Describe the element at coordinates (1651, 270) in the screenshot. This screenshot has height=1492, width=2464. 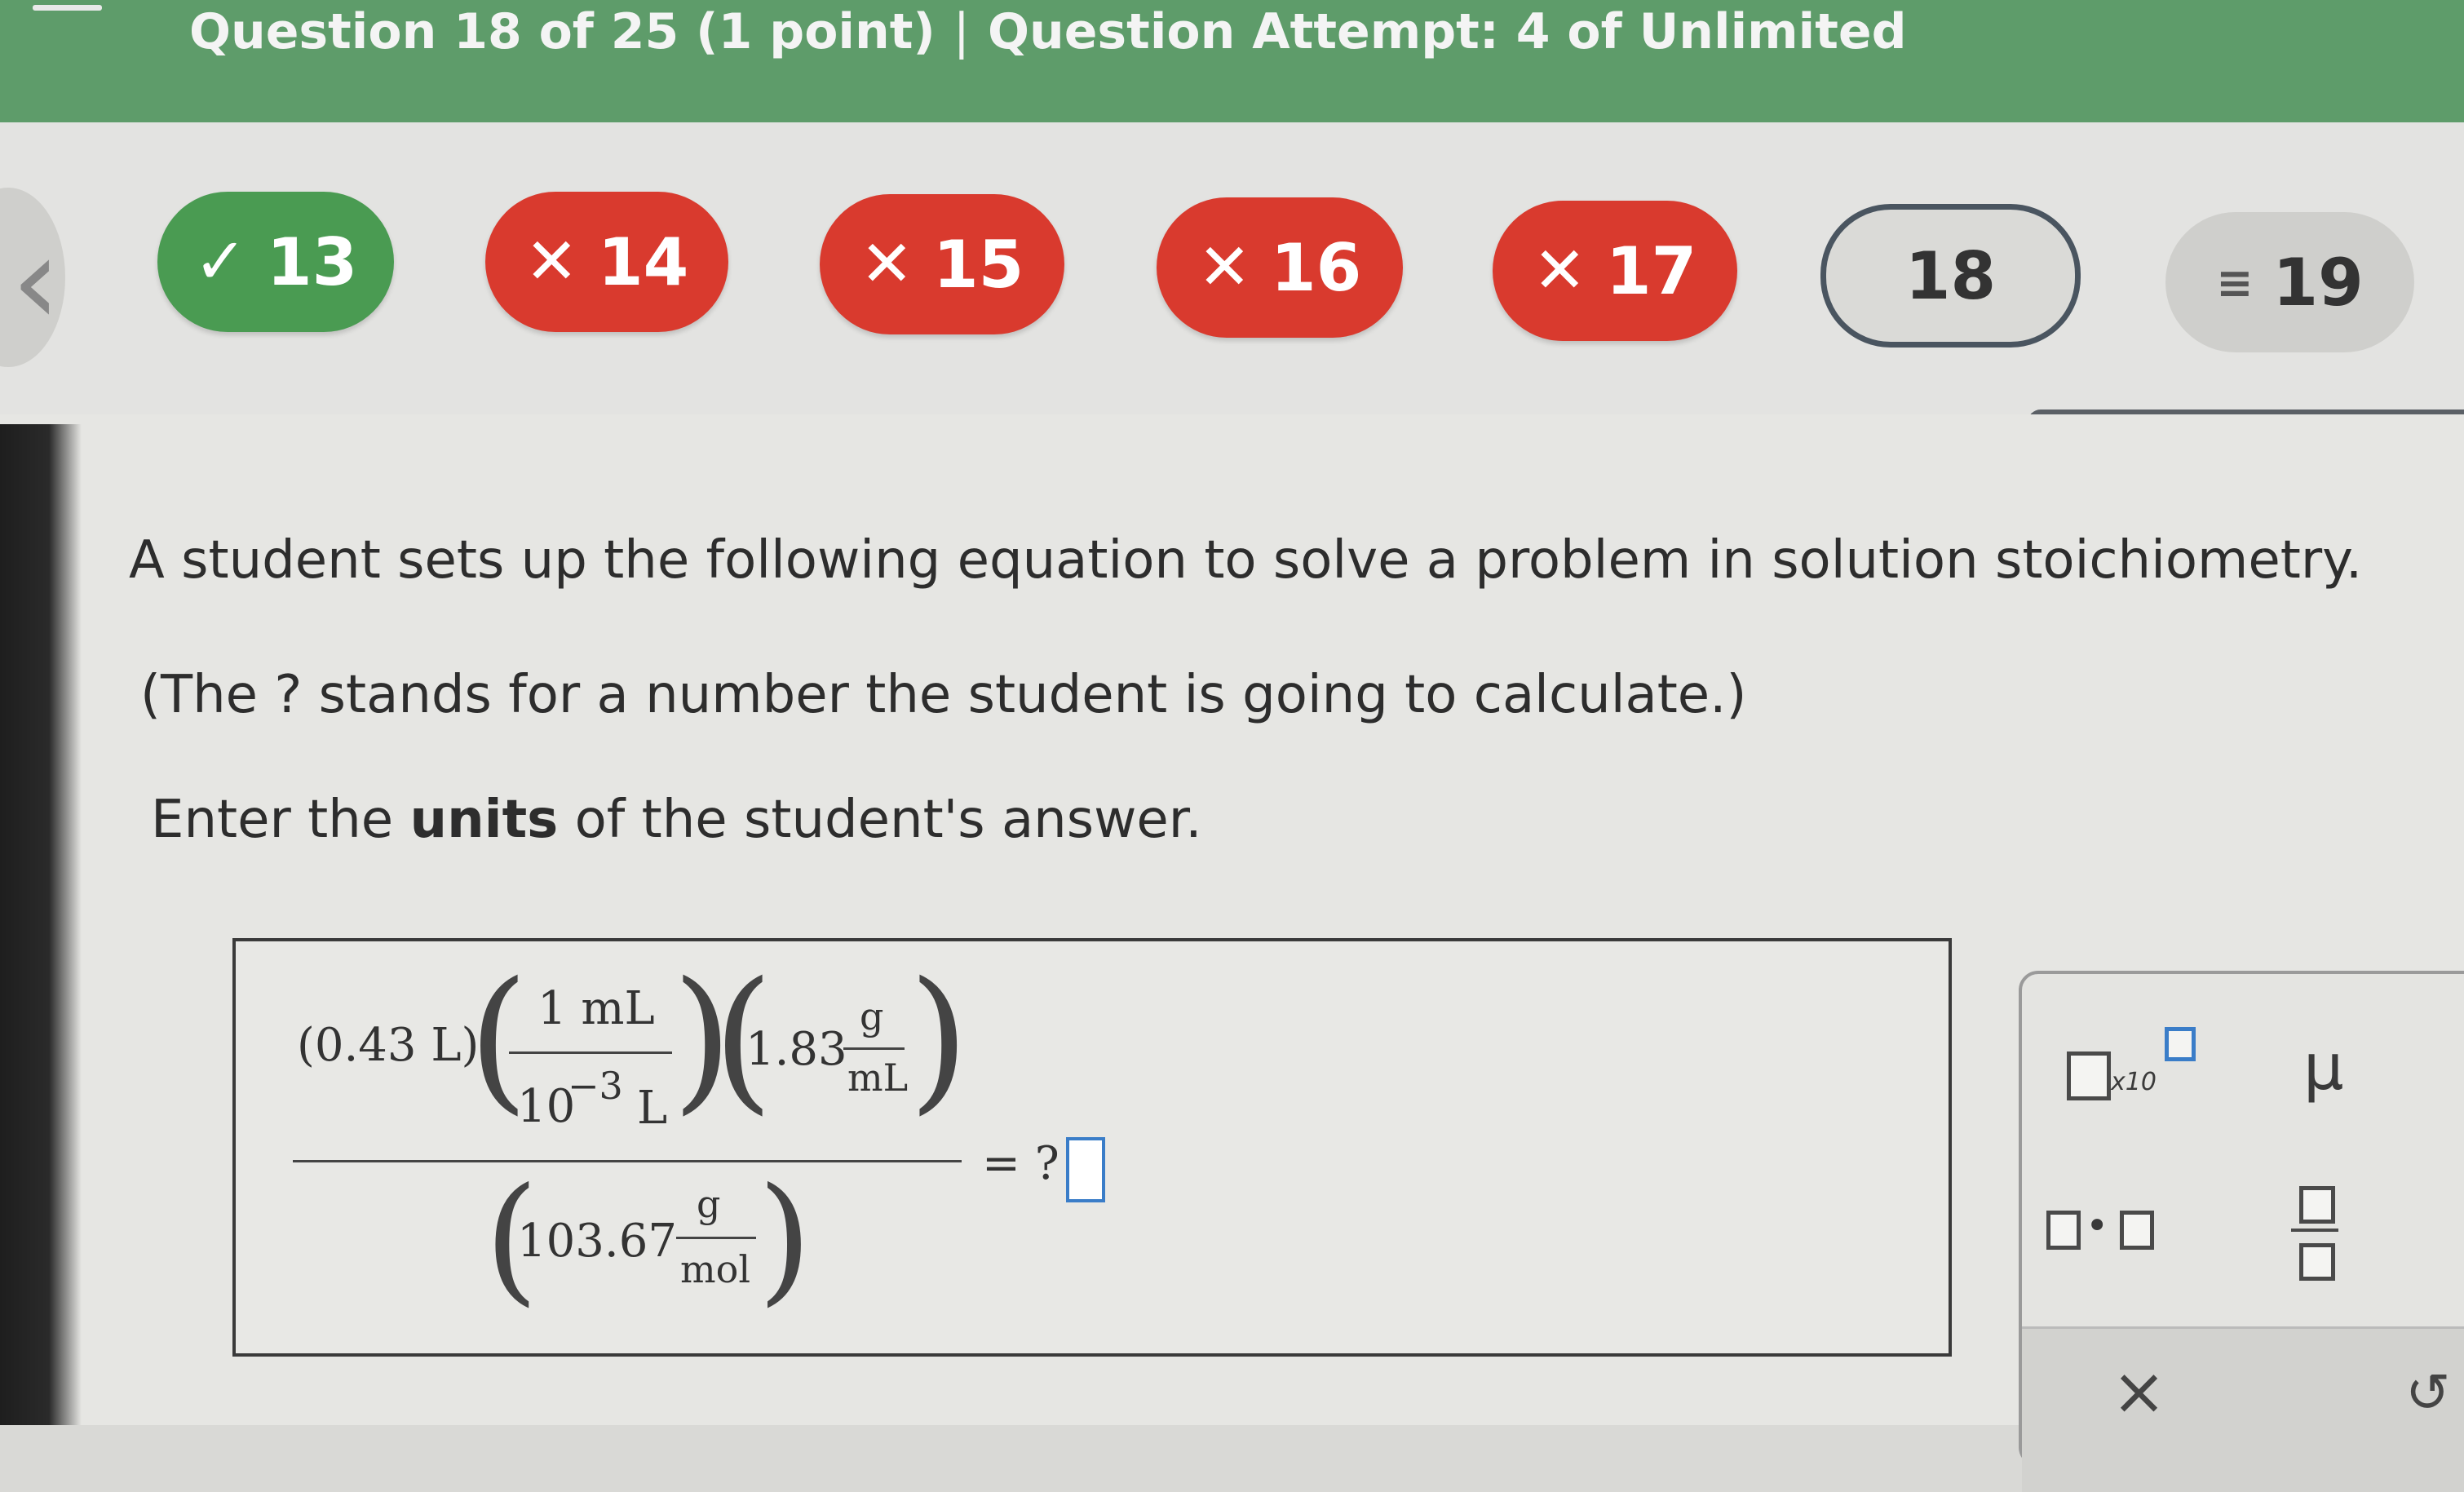
I see `question-number: 17` at that location.